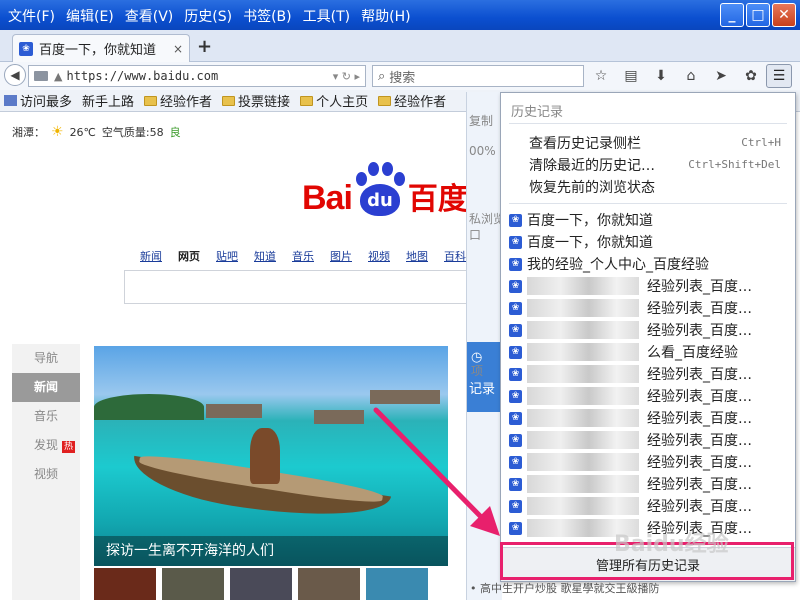  Describe the element at coordinates (108, 100) in the screenshot. I see `bookmark-getting-started: 新手上路` at that location.